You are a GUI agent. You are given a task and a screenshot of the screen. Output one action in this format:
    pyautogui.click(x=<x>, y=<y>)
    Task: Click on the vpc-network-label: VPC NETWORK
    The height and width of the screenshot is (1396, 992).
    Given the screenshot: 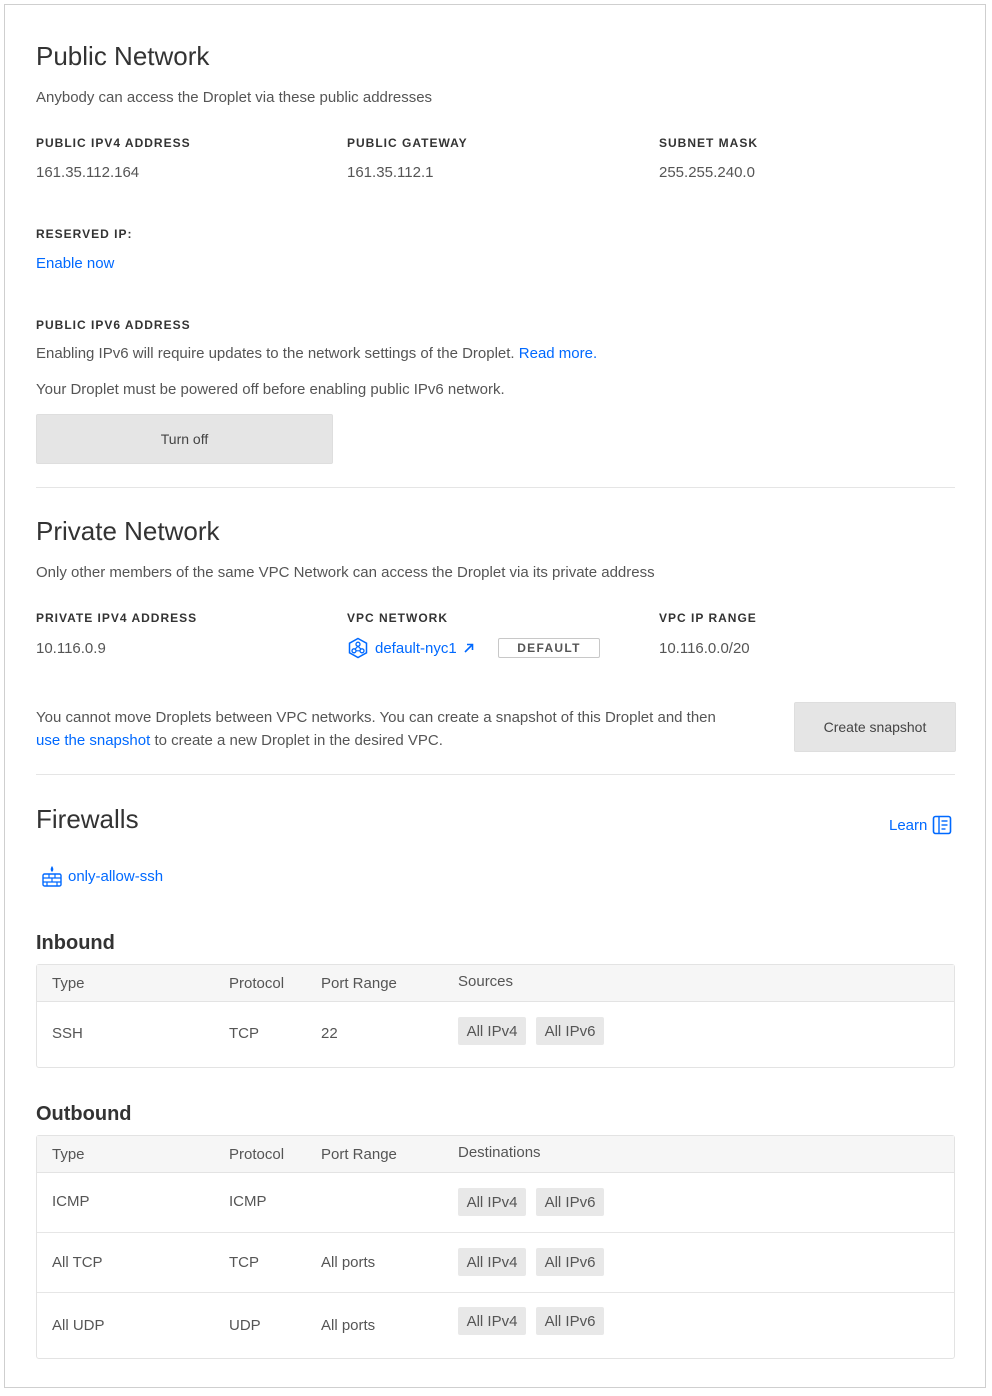 What is the action you would take?
    pyautogui.click(x=397, y=618)
    